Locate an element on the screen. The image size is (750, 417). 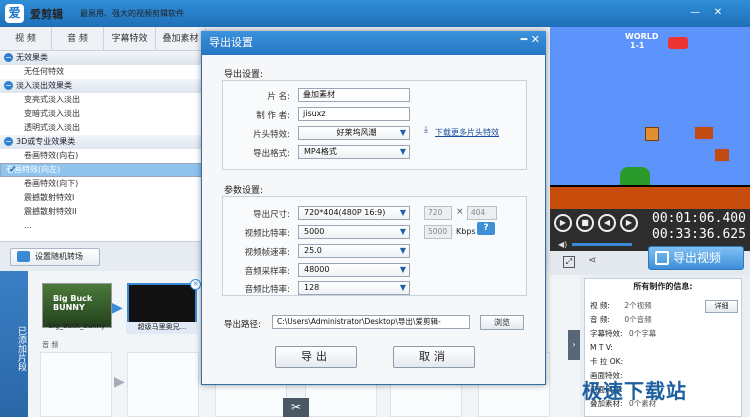
volume-slider is located at coordinates (602, 244).